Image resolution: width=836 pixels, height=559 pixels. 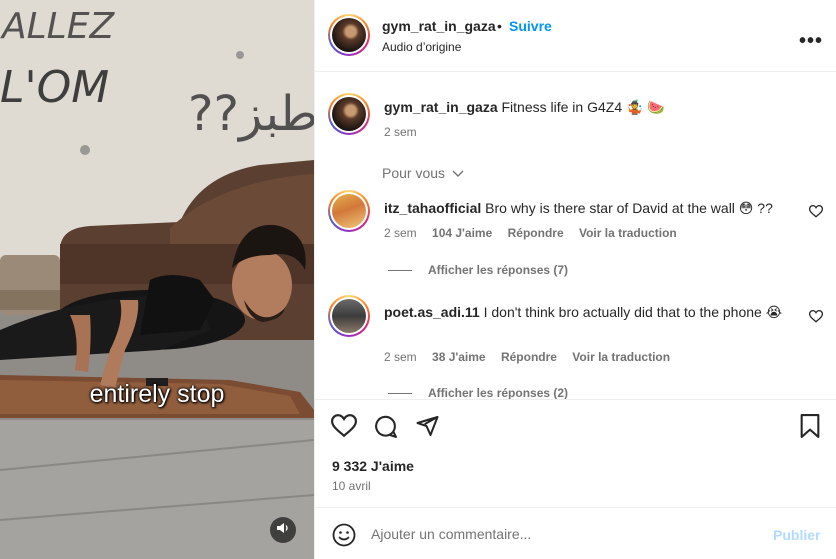 I want to click on likes-count: 9 332 J'aime, so click(x=373, y=466).